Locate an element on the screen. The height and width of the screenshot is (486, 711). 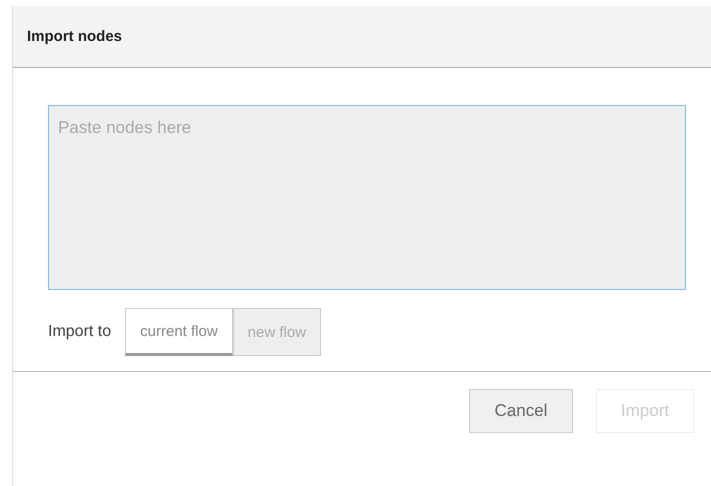
dialog-button: Cancel is located at coordinates (521, 411).